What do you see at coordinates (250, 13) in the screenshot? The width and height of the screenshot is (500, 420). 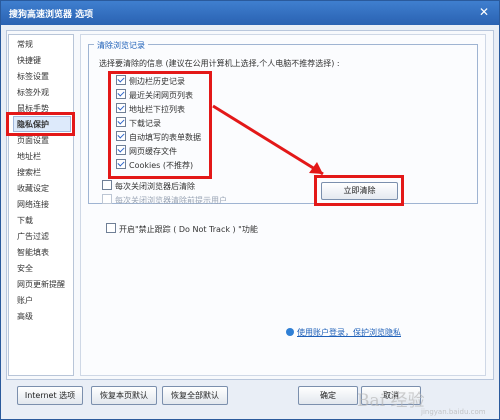 I see `title-bar: 搜狗高速浏览器 选项 ✕` at bounding box center [250, 13].